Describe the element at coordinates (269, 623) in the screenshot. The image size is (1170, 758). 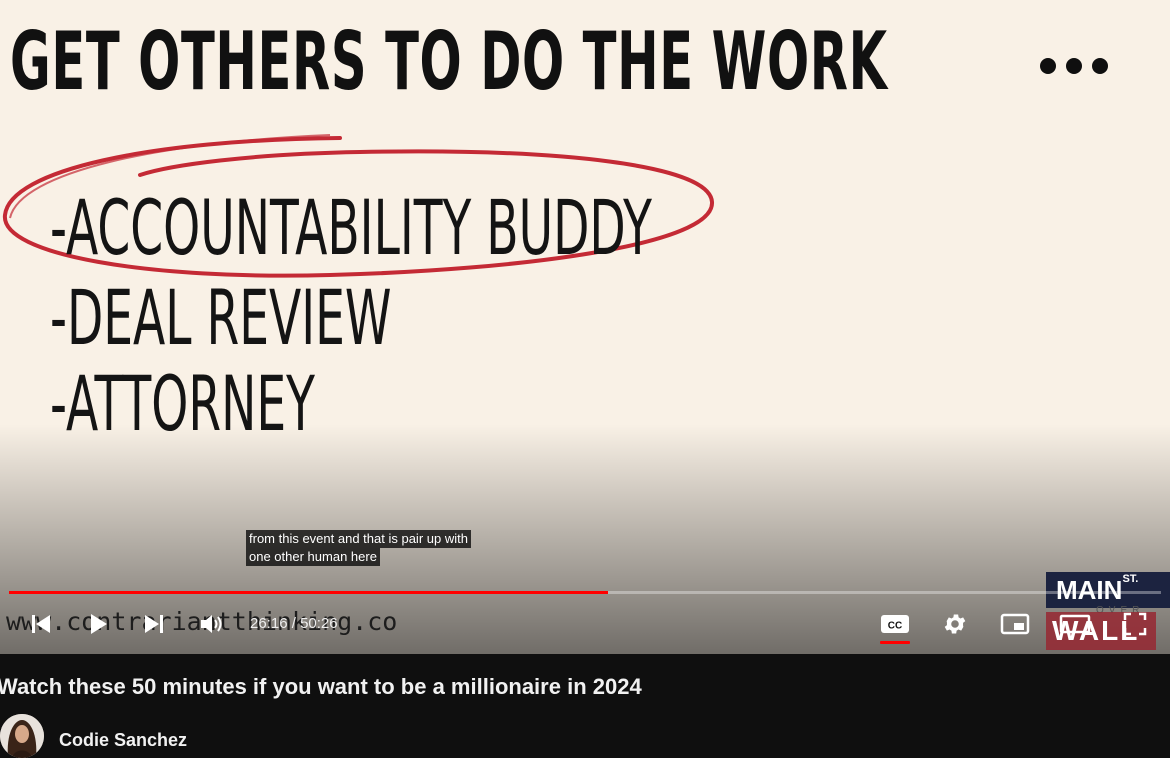
I see `current-time: 26:16` at that location.